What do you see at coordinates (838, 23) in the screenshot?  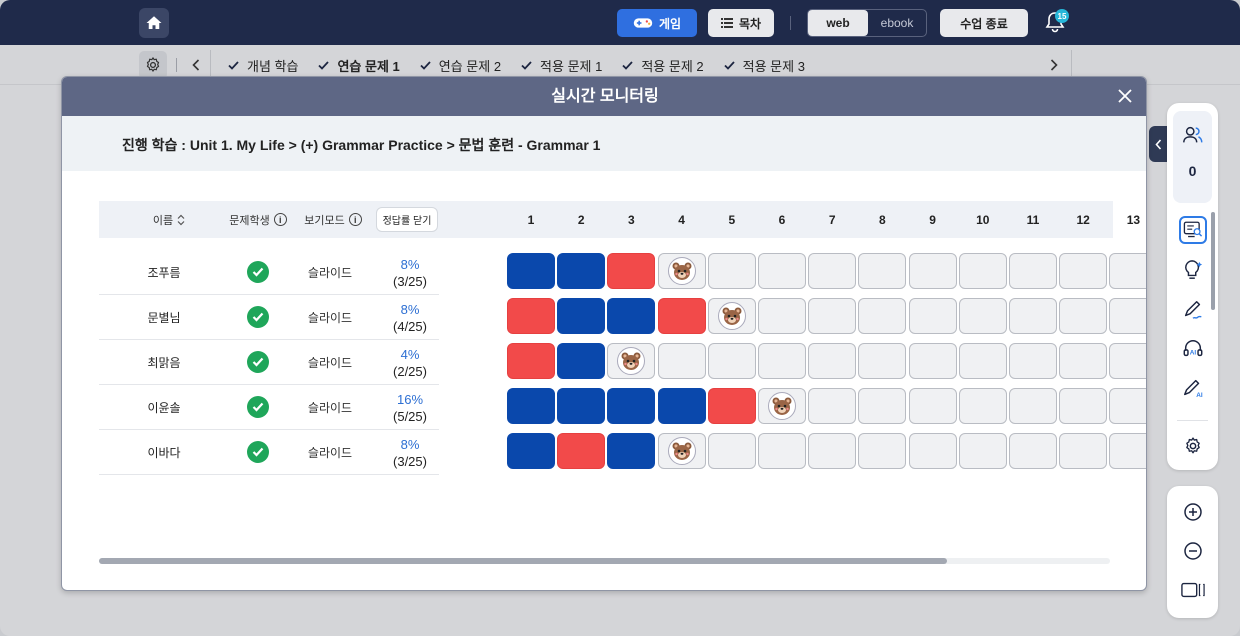 I see `mode-web-button: web` at bounding box center [838, 23].